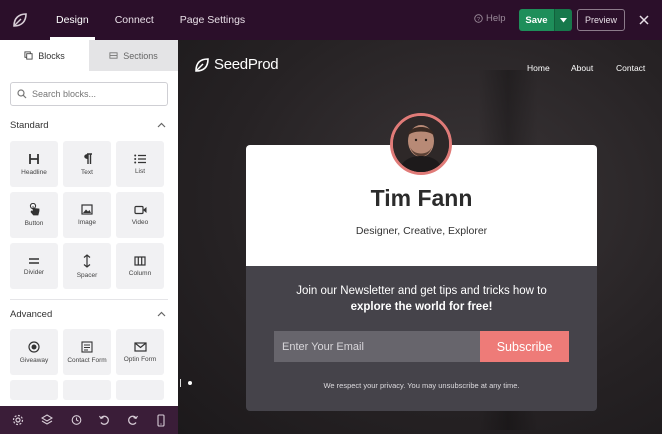  Describe the element at coordinates (524, 346) in the screenshot. I see `subscribe-button: Subscribe` at that location.